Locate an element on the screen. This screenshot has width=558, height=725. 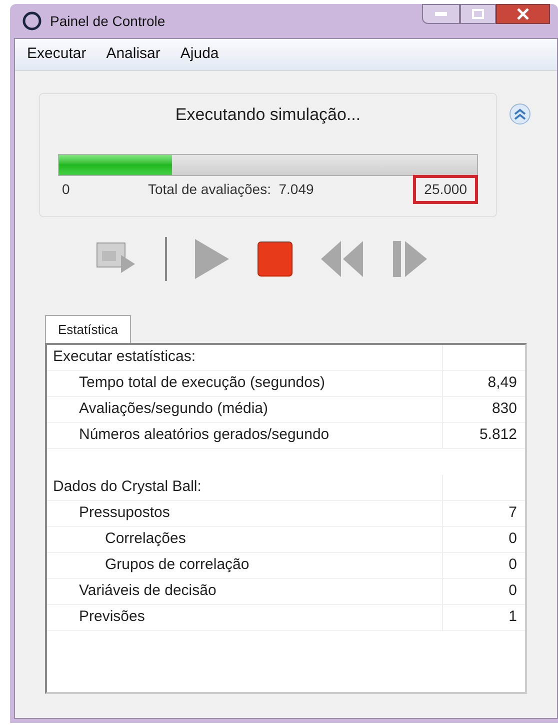
close-icon is located at coordinates (523, 14).